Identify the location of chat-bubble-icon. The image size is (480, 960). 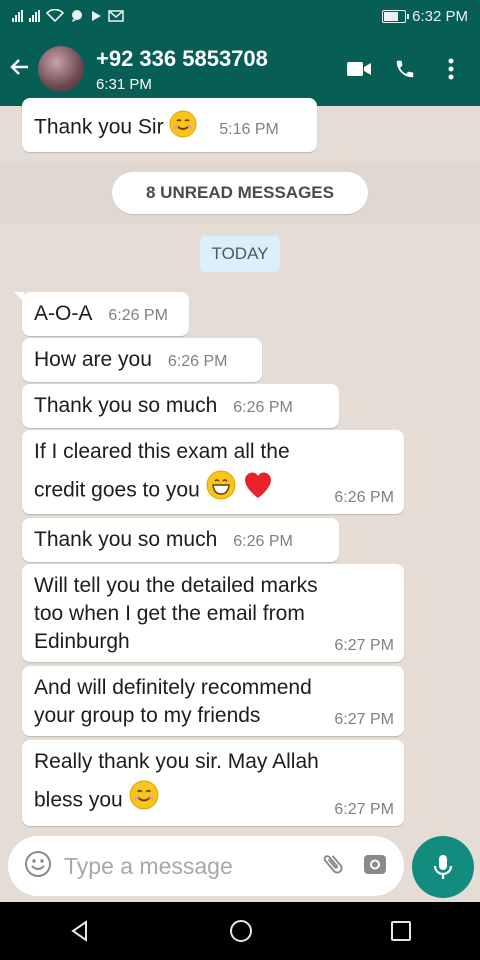
(77, 16).